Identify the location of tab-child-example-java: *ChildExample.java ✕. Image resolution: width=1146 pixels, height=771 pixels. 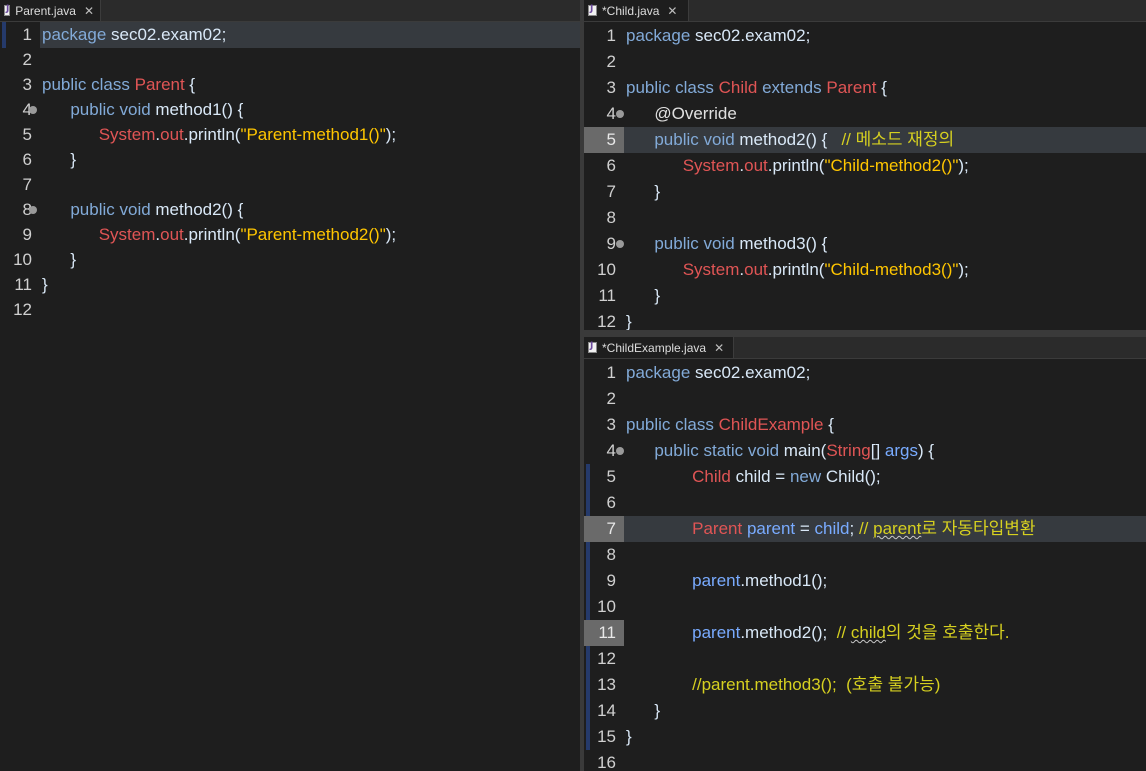
(659, 347).